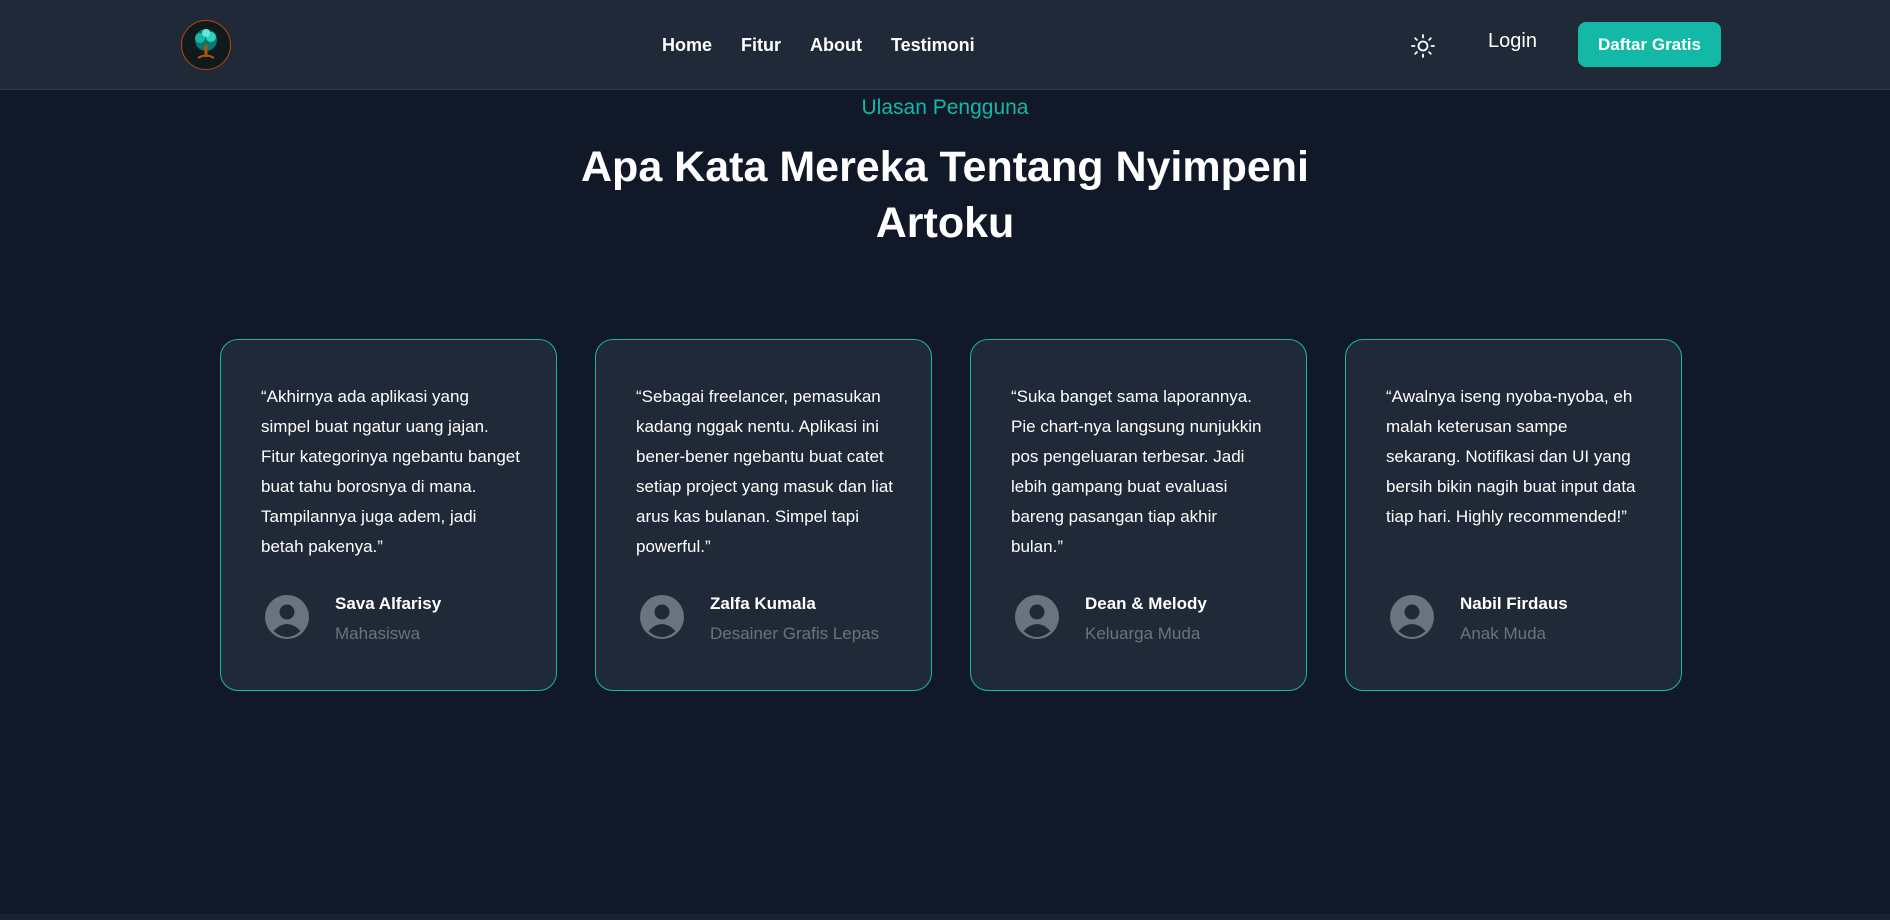 The height and width of the screenshot is (920, 1890). I want to click on theme-toggle-button, so click(1423, 46).